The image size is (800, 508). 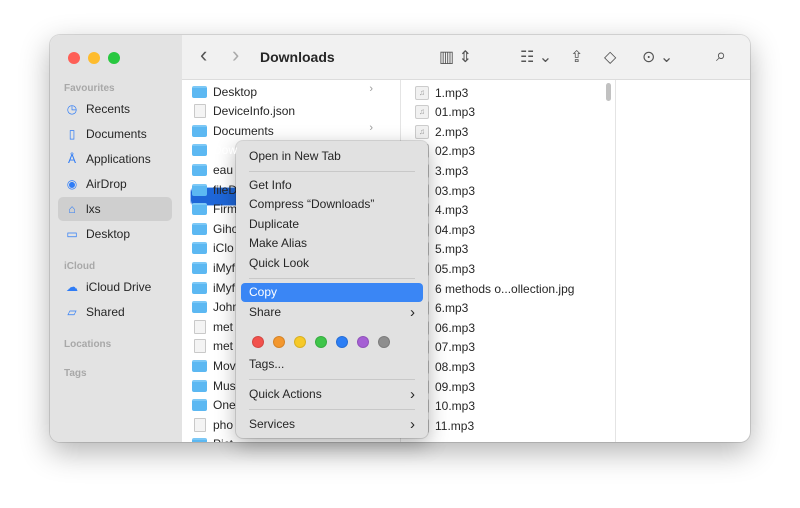 What do you see at coordinates (312, 204) in the screenshot?
I see `menu-item-label: Compress “Downloads”` at bounding box center [312, 204].